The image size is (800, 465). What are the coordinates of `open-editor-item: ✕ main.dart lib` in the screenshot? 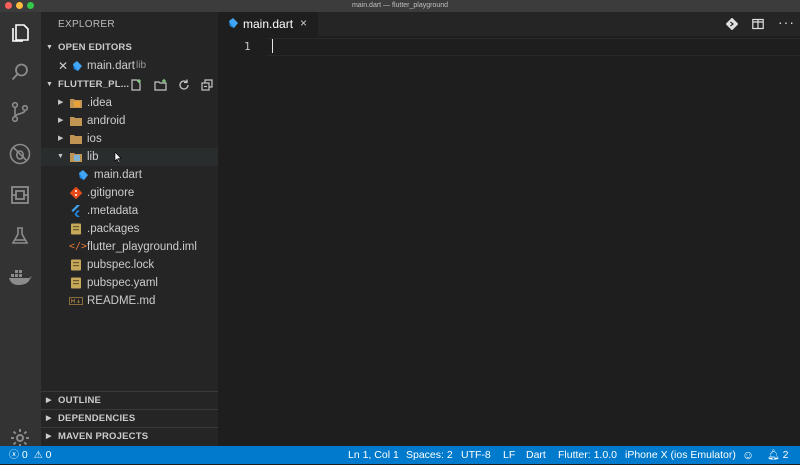 It's located at (129, 66).